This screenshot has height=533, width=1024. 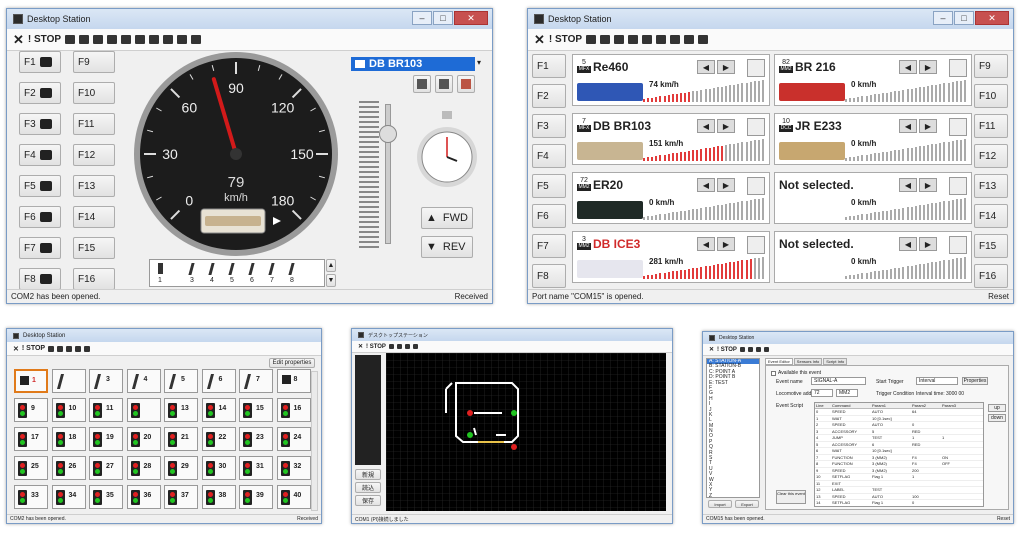 What do you see at coordinates (975, 381) in the screenshot?
I see `properties-button: Properties` at bounding box center [975, 381].